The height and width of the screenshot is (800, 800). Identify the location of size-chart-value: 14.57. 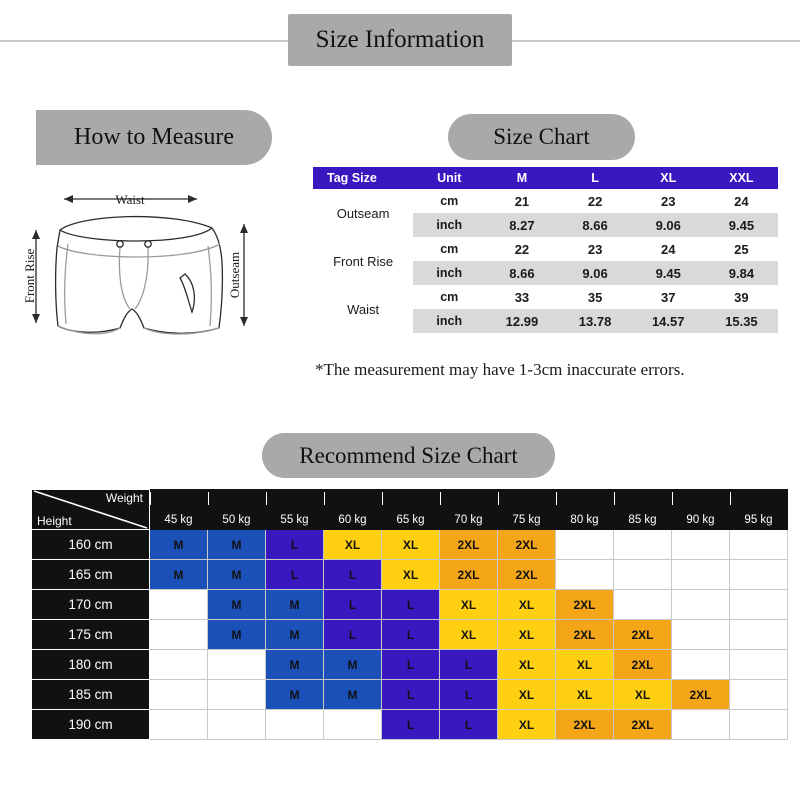
(668, 321).